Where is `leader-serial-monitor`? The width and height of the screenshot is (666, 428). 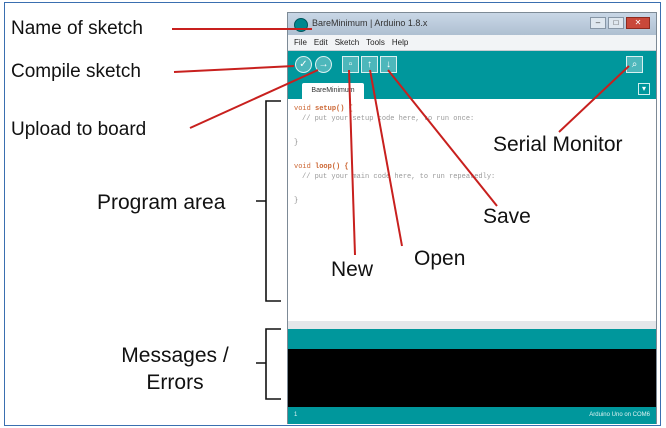
leader-serial-monitor is located at coordinates (594, 99).